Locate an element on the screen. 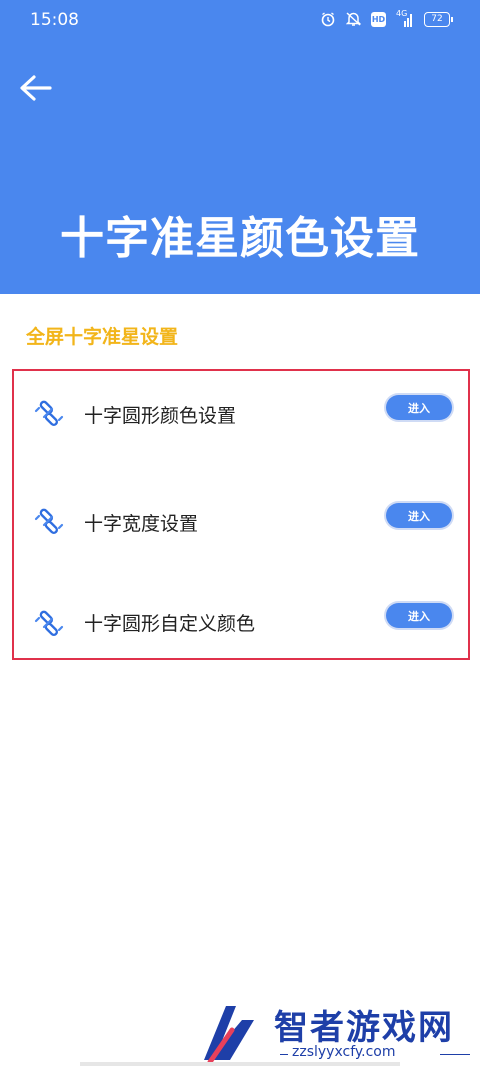  back-button is located at coordinates (36, 90).